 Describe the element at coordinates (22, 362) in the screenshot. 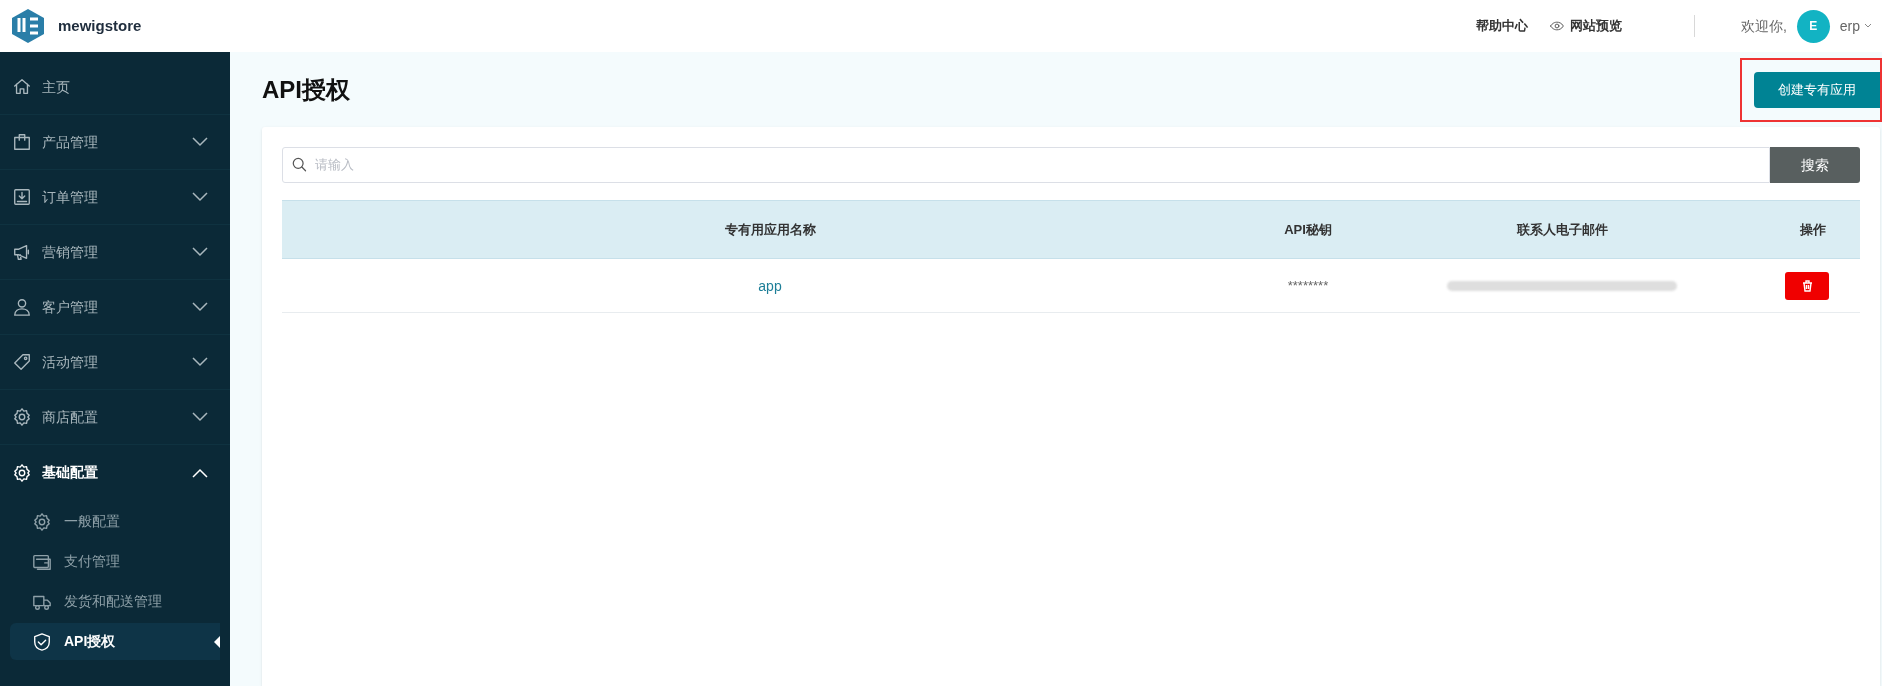

I see `tag-icon` at that location.